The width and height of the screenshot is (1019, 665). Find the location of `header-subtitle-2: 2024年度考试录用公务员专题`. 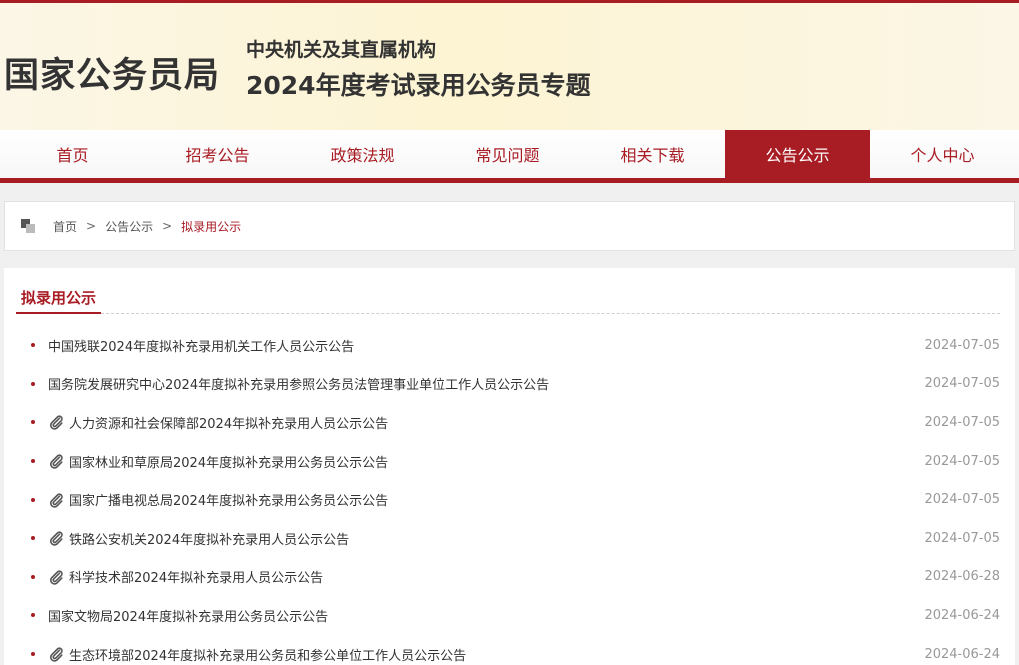

header-subtitle-2: 2024年度考试录用公务员专题 is located at coordinates (418, 85).